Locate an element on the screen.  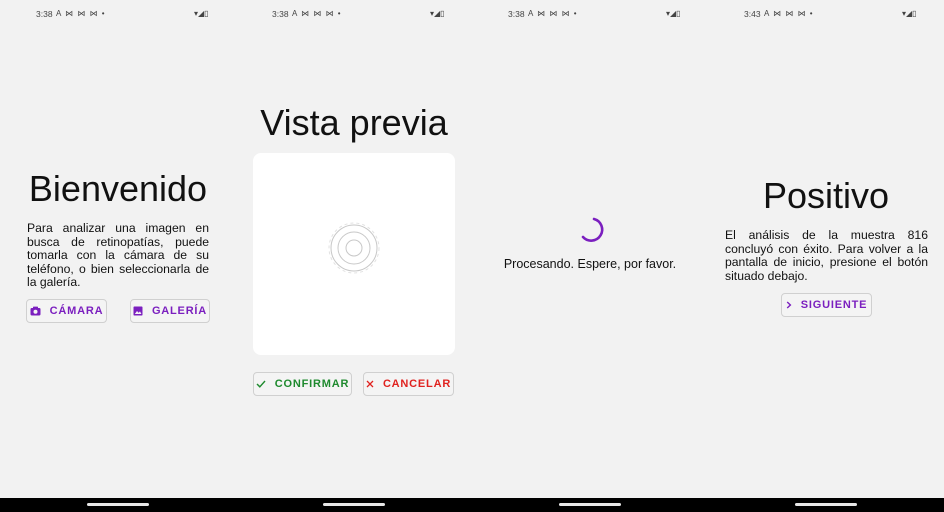
cancel-button-label: CANCELAR is located at coordinates (417, 384).